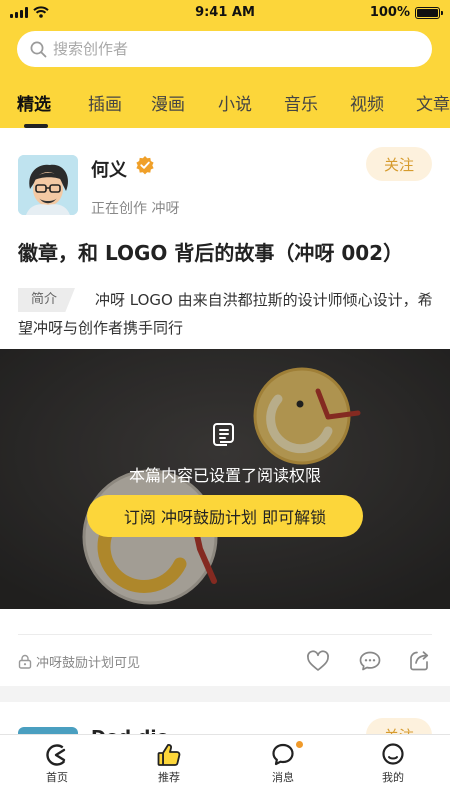 Image resolution: width=450 pixels, height=800 pixels. I want to click on like-icon, so click(318, 661).